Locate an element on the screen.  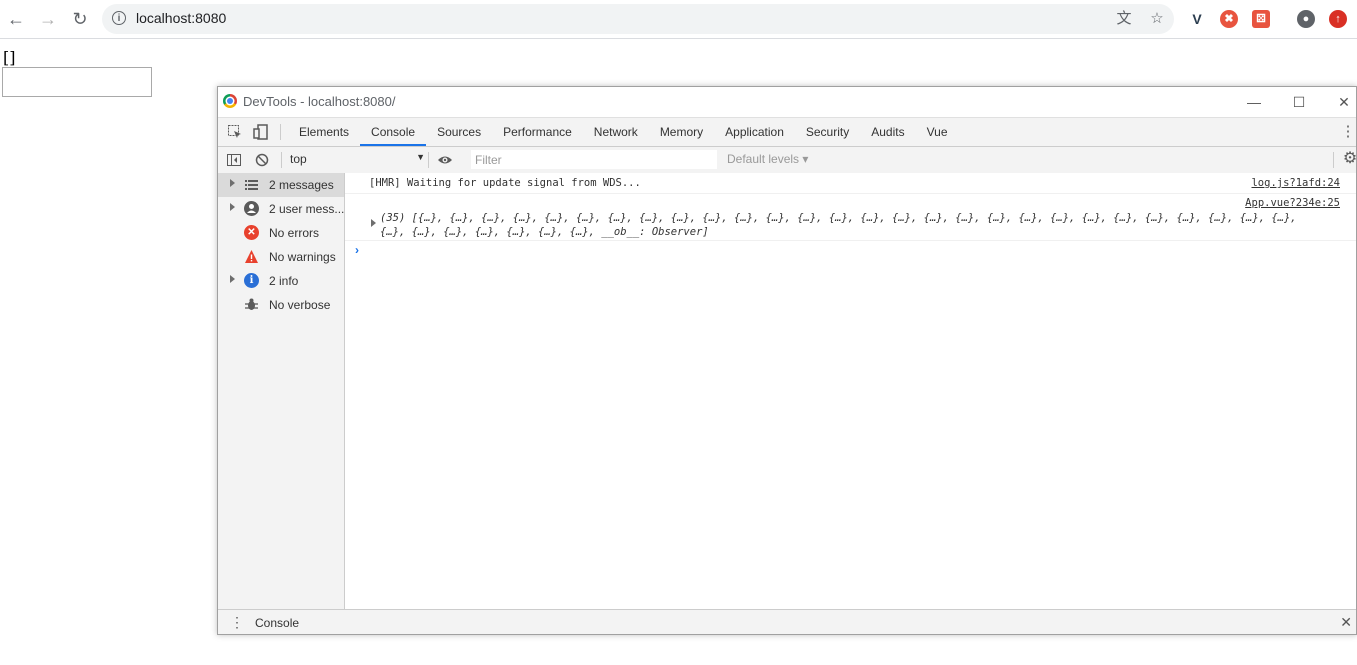
user-icon is located at coordinates (251, 208).